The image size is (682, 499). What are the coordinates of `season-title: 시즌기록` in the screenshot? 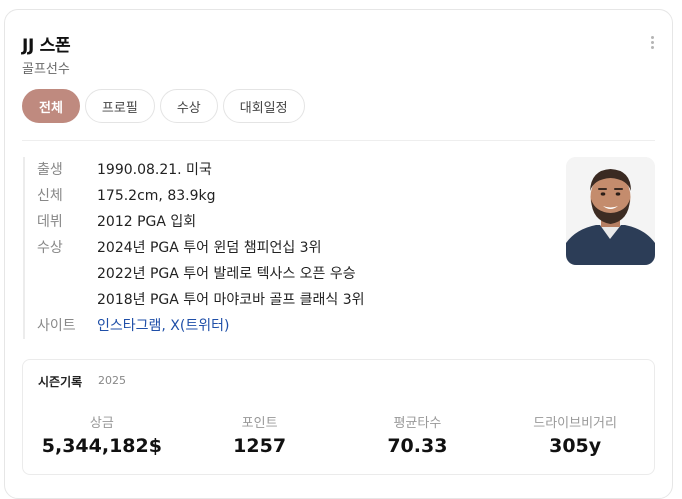 It's located at (60, 382).